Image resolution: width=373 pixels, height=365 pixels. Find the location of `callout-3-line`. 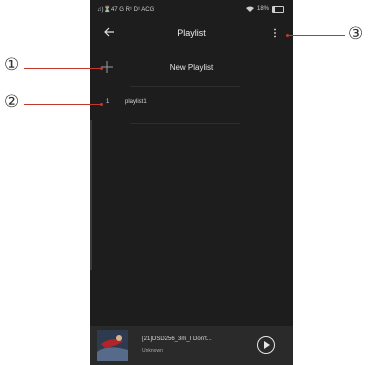

callout-3-line is located at coordinates (316, 35).